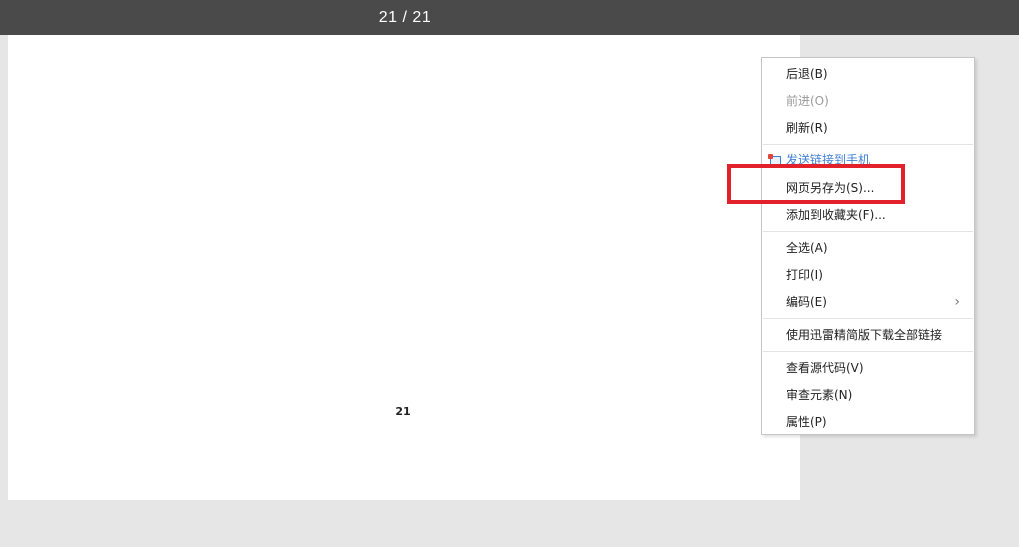 The width and height of the screenshot is (1019, 547). Describe the element at coordinates (807, 101) in the screenshot. I see `menu-item-forward: 前进(O)` at that location.